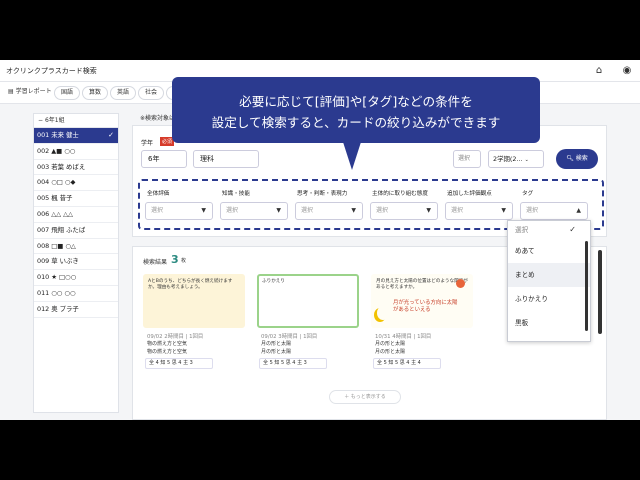 The width and height of the screenshot is (640, 480). Describe the element at coordinates (95, 93) in the screenshot. I see `tab-math: 算数` at that location.